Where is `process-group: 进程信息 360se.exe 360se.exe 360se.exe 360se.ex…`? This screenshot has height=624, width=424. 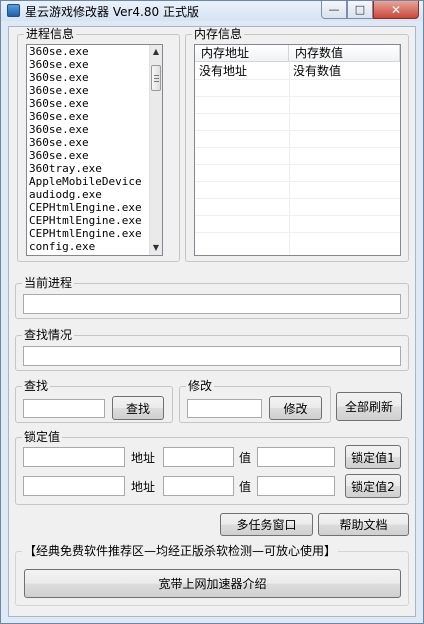 process-group: 进程信息 360se.exe 360se.exe 360se.exe 360se.ex… is located at coordinates (98, 144).